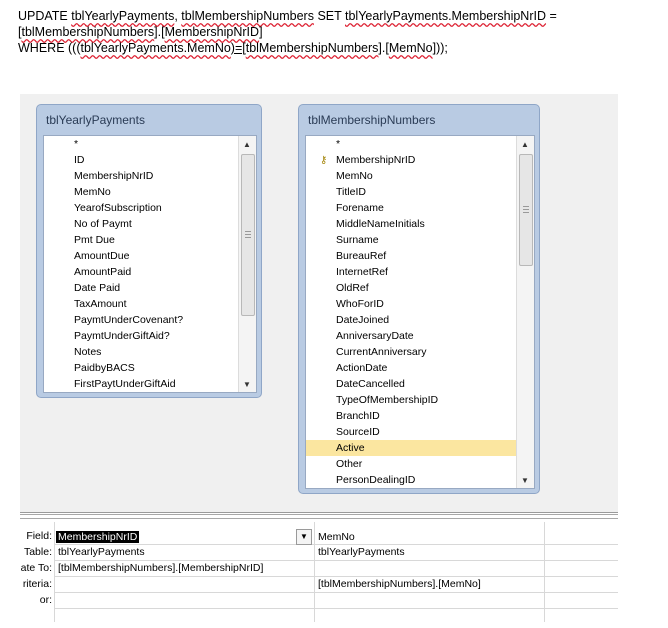  What do you see at coordinates (319, 503) in the screenshot?
I see `horizontal-scrollbar` at bounding box center [319, 503].